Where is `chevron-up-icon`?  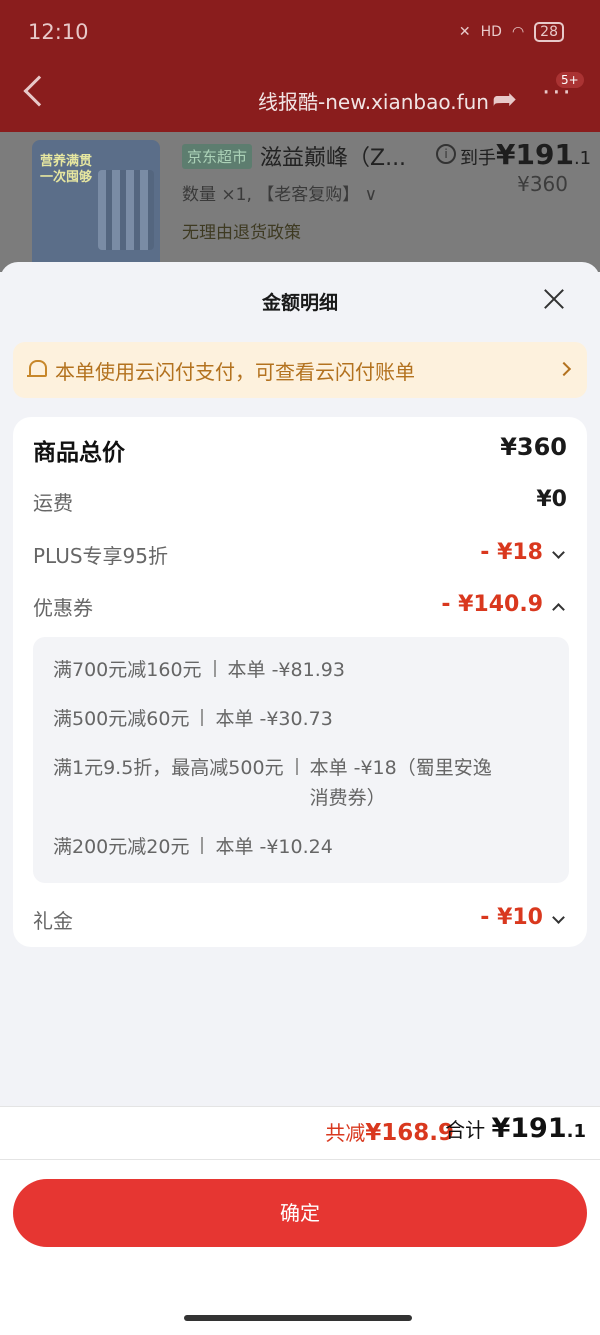
chevron-up-icon is located at coordinates (558, 609).